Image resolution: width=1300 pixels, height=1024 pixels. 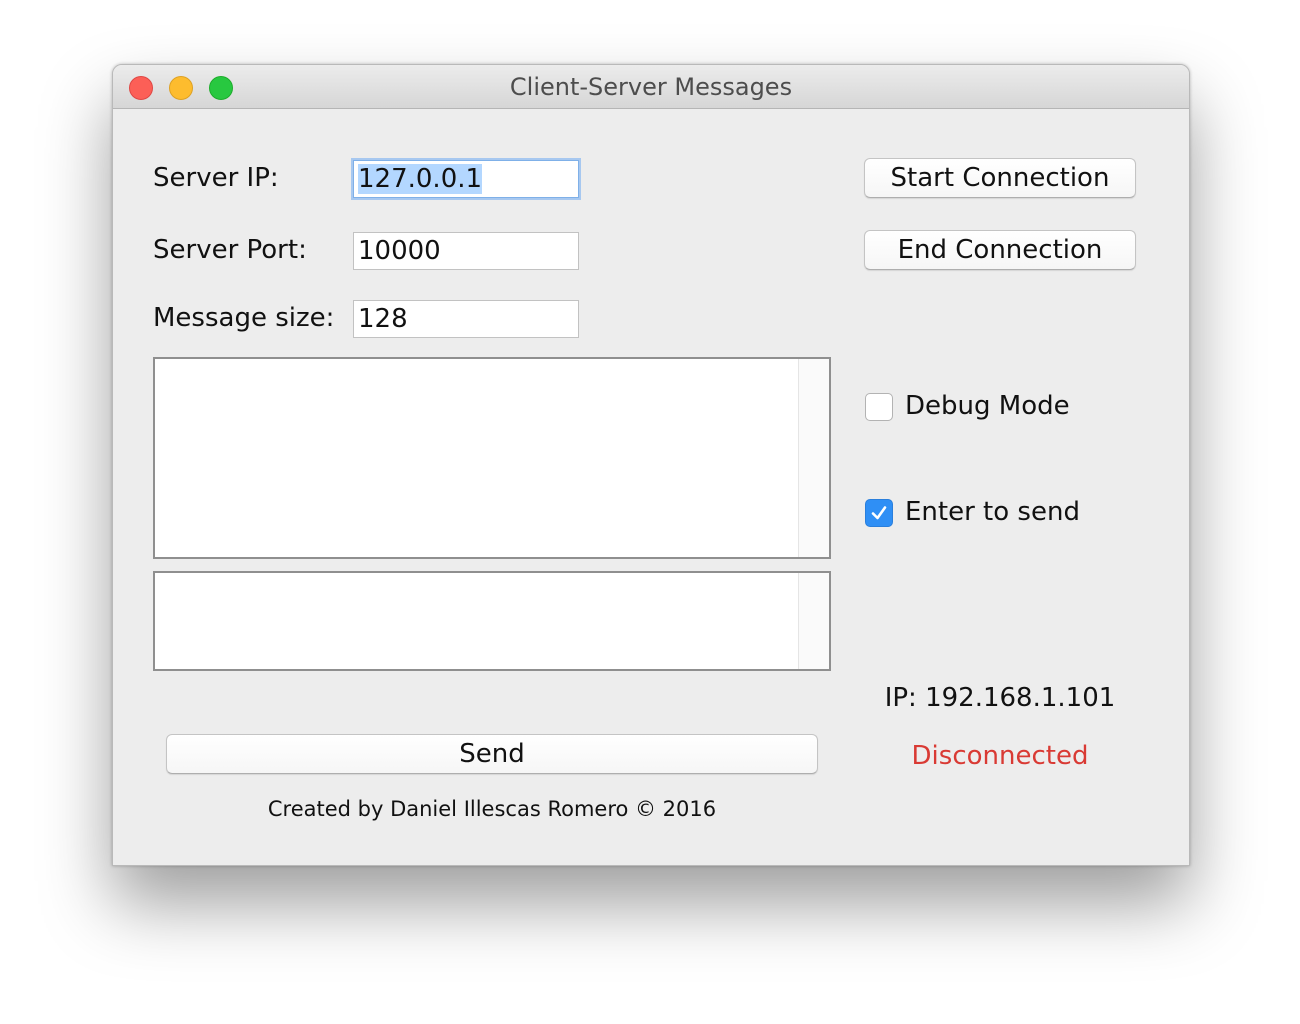 I want to click on credit-text: Created by Daniel Illescas Romero © 2016, so click(x=492, y=809).